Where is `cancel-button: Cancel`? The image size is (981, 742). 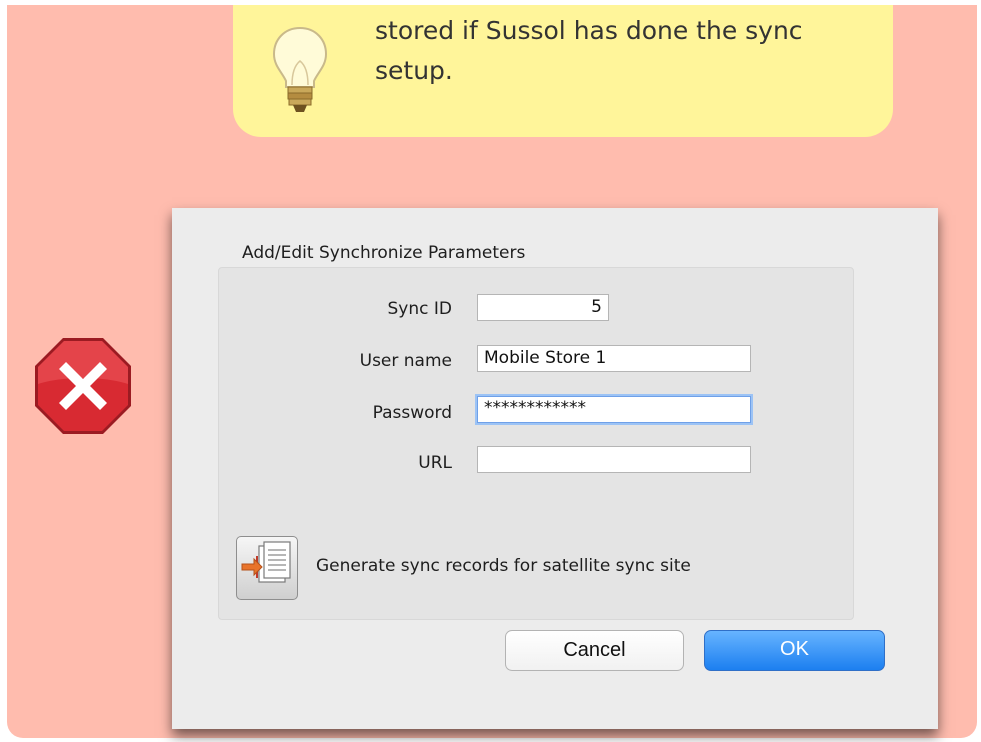
cancel-button: Cancel is located at coordinates (594, 650).